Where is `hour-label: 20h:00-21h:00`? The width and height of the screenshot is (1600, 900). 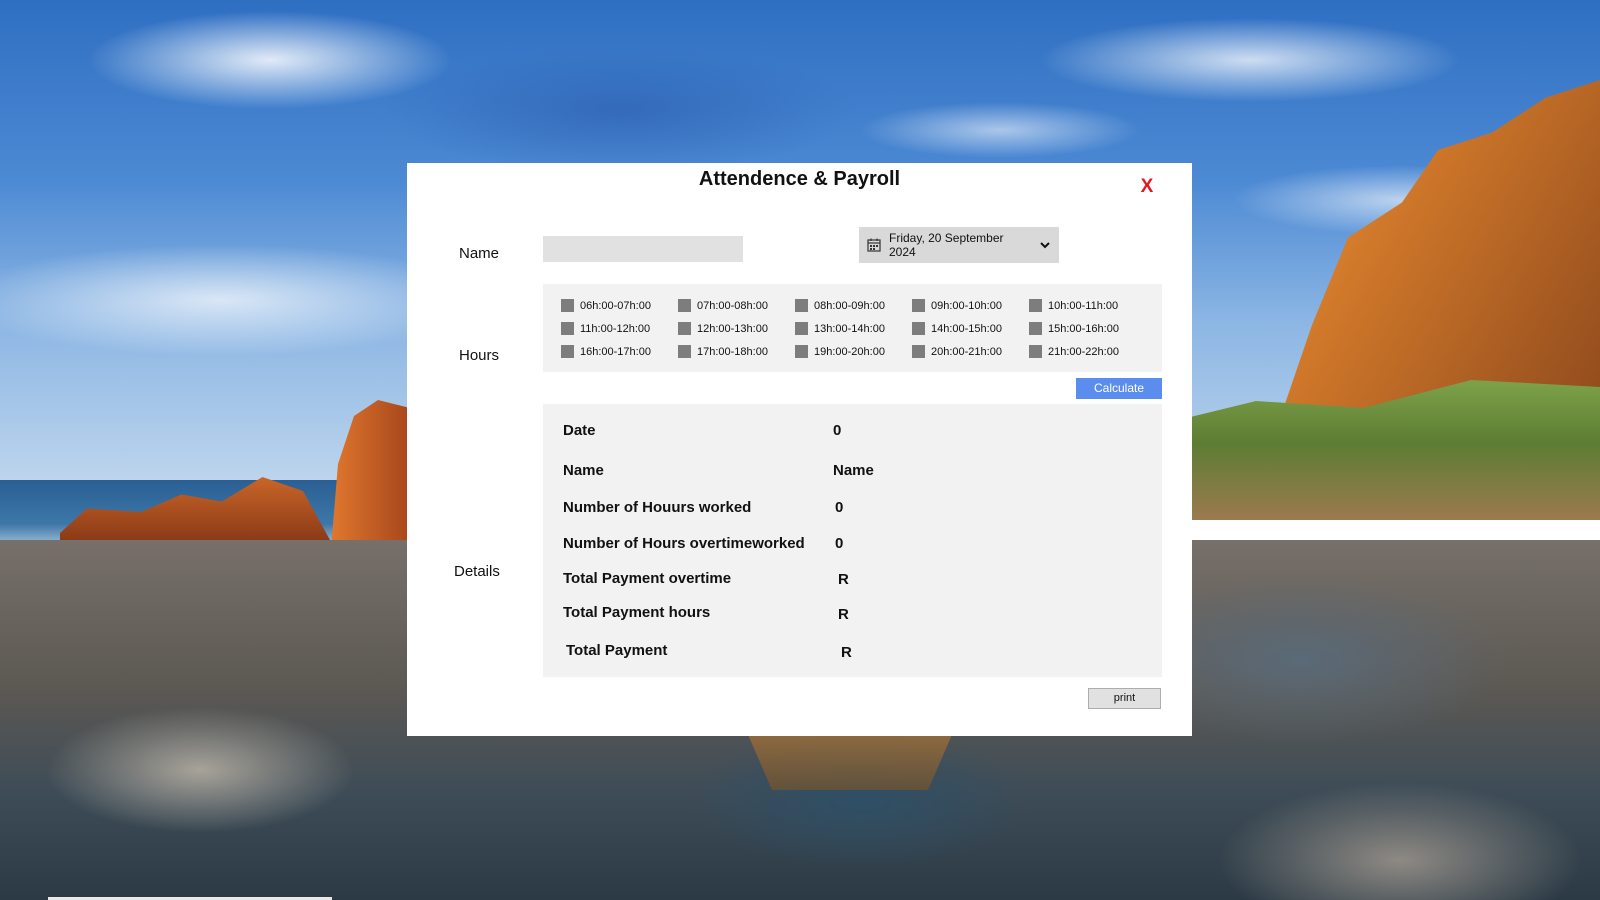
hour-label: 20h:00-21h:00 is located at coordinates (966, 351).